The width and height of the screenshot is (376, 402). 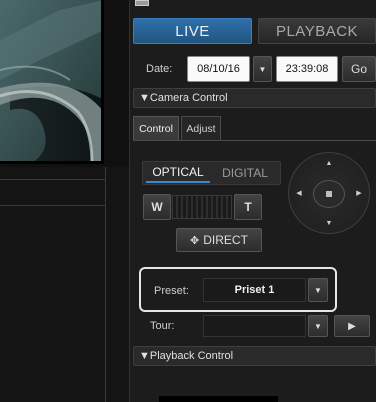 What do you see at coordinates (218, 399) in the screenshot?
I see `bottom-bar` at bounding box center [218, 399].